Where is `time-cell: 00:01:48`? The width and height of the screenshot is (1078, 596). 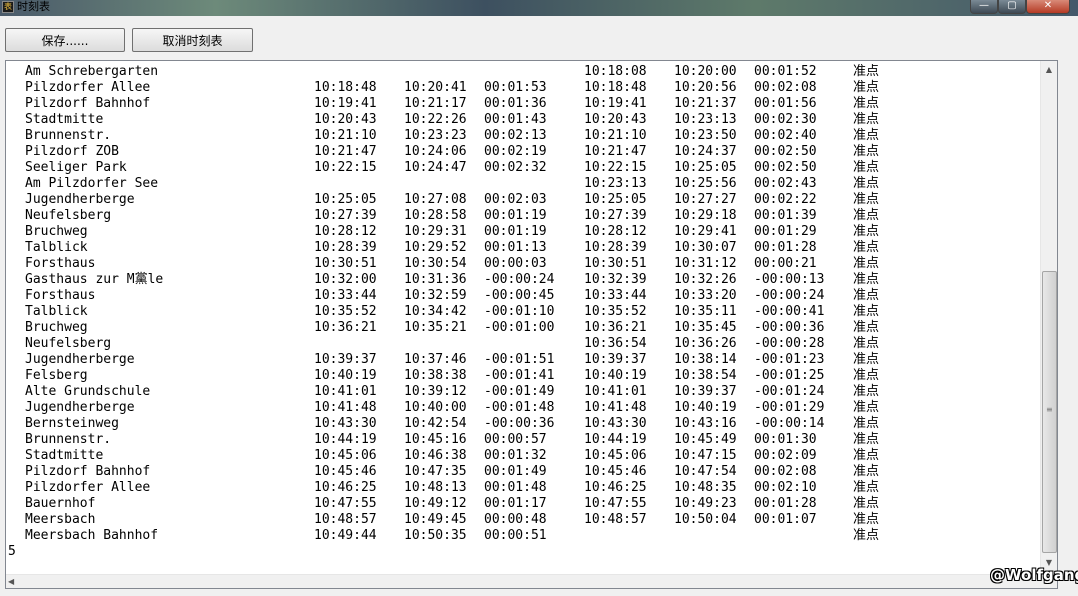
time-cell: 00:01:48 is located at coordinates (515, 487).